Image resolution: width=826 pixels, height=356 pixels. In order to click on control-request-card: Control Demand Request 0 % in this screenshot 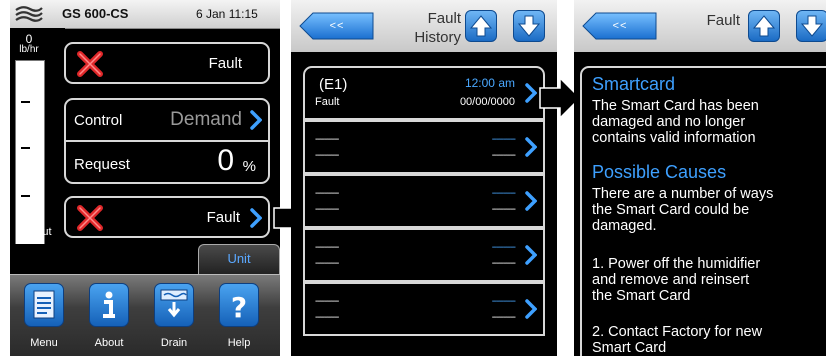, I will do `click(167, 141)`.